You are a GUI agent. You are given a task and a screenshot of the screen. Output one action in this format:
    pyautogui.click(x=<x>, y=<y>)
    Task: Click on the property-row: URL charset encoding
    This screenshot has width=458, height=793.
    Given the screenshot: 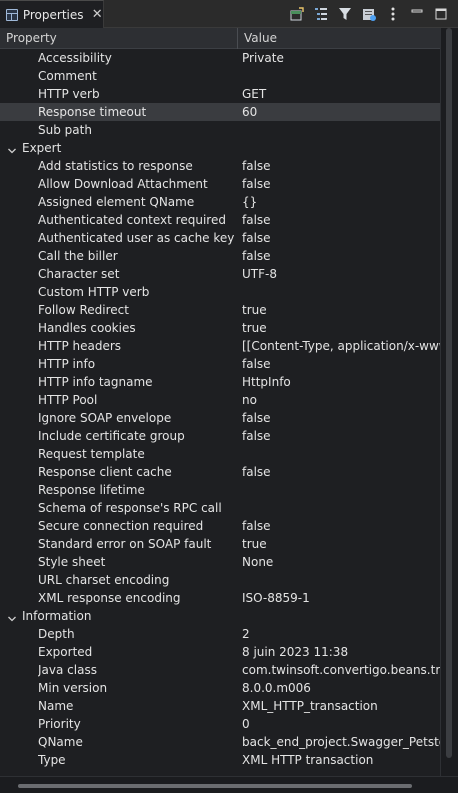 What is the action you would take?
    pyautogui.click(x=220, y=580)
    